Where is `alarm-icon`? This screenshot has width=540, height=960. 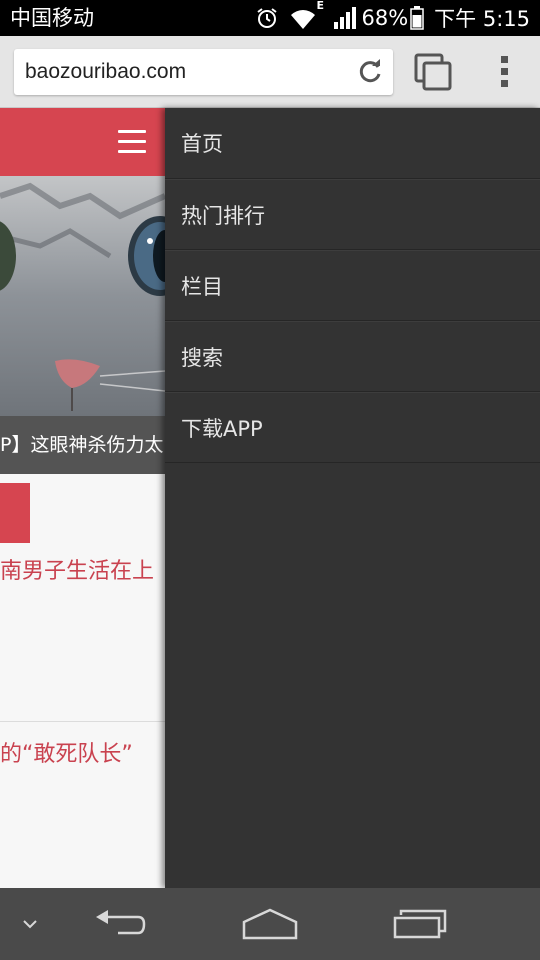
alarm-icon is located at coordinates (267, 18).